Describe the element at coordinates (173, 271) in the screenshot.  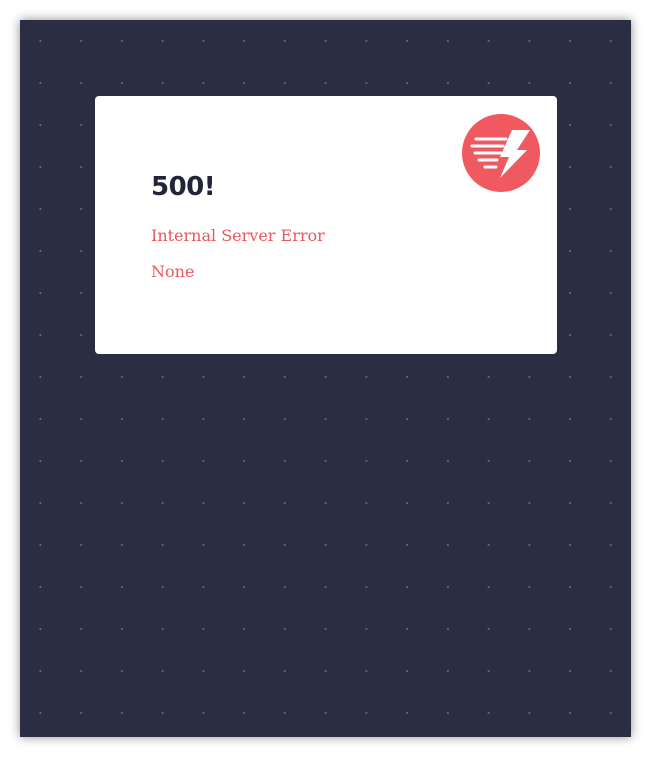
I see `error-detail-text: None` at that location.